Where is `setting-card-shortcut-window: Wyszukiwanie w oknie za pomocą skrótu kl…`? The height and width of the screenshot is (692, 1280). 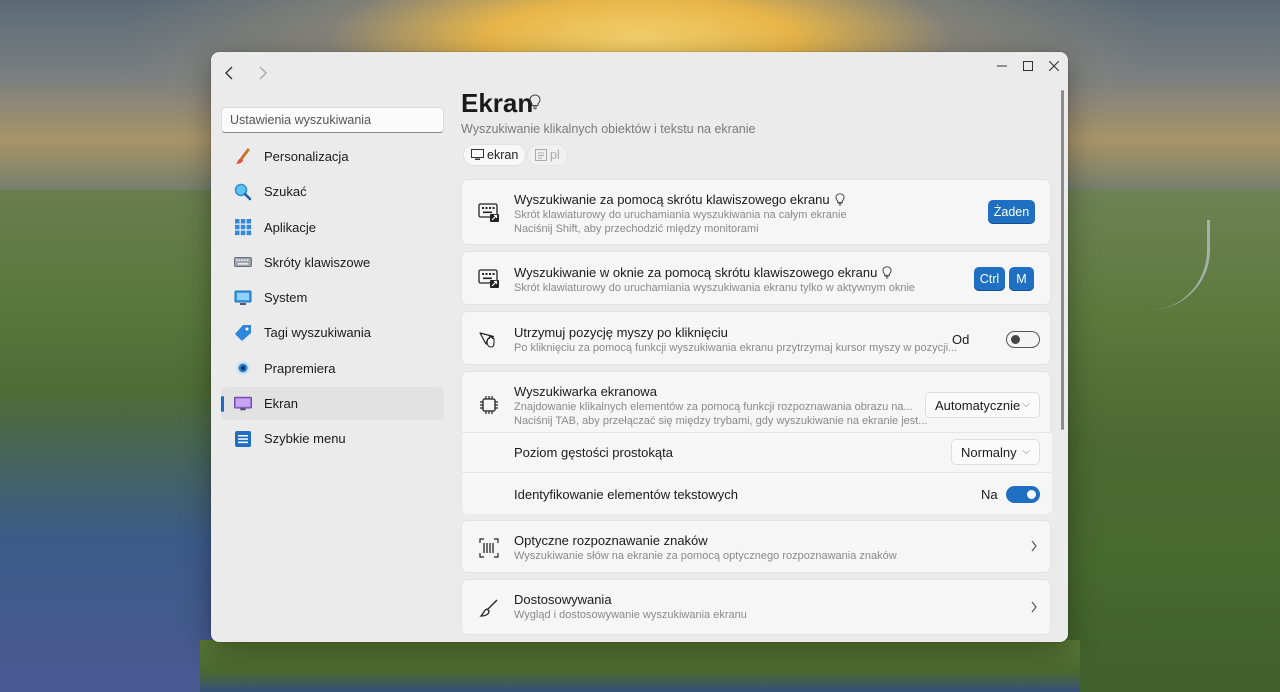 setting-card-shortcut-window: Wyszukiwanie w oknie za pomocą skrótu kl… is located at coordinates (756, 278).